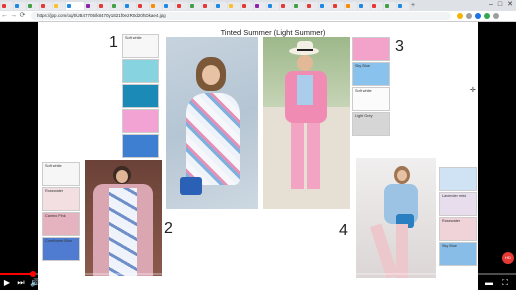  Describe the element at coordinates (35, 283) in the screenshot. I see `volume-icon: 🔊` at that location.